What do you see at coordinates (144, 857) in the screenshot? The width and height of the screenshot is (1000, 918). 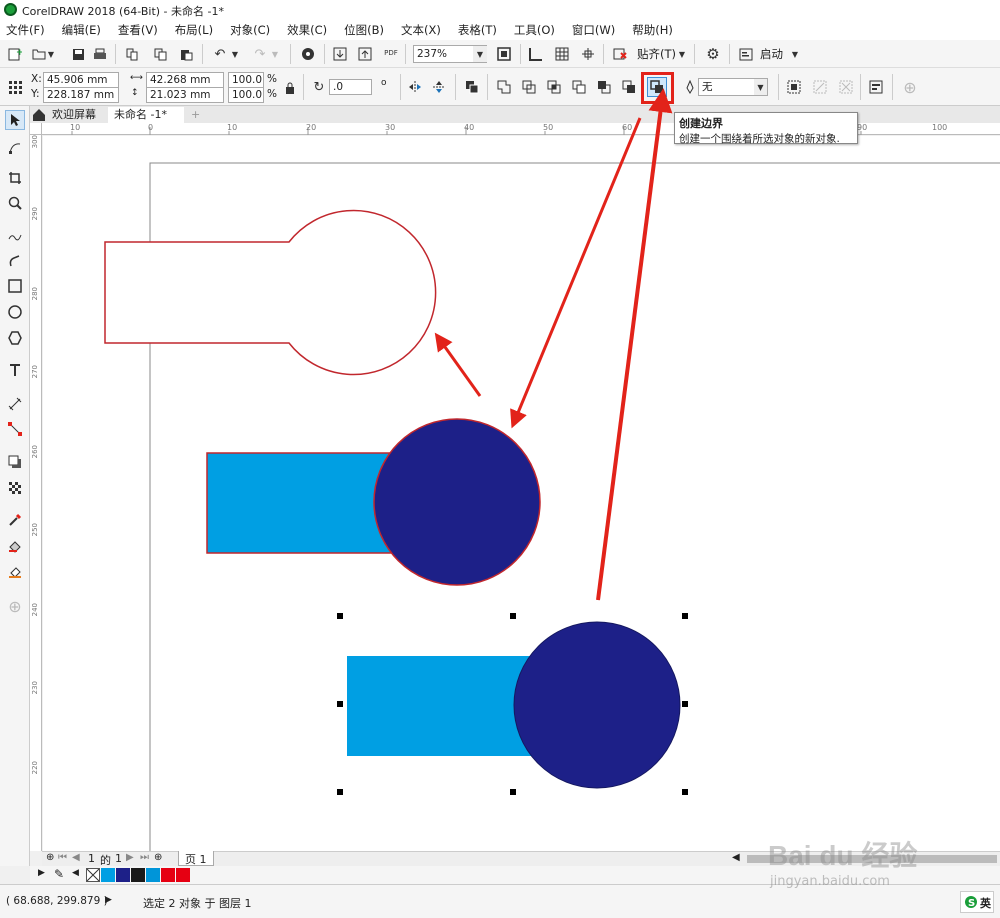 I see `last-page-icon: ⏭` at bounding box center [144, 857].